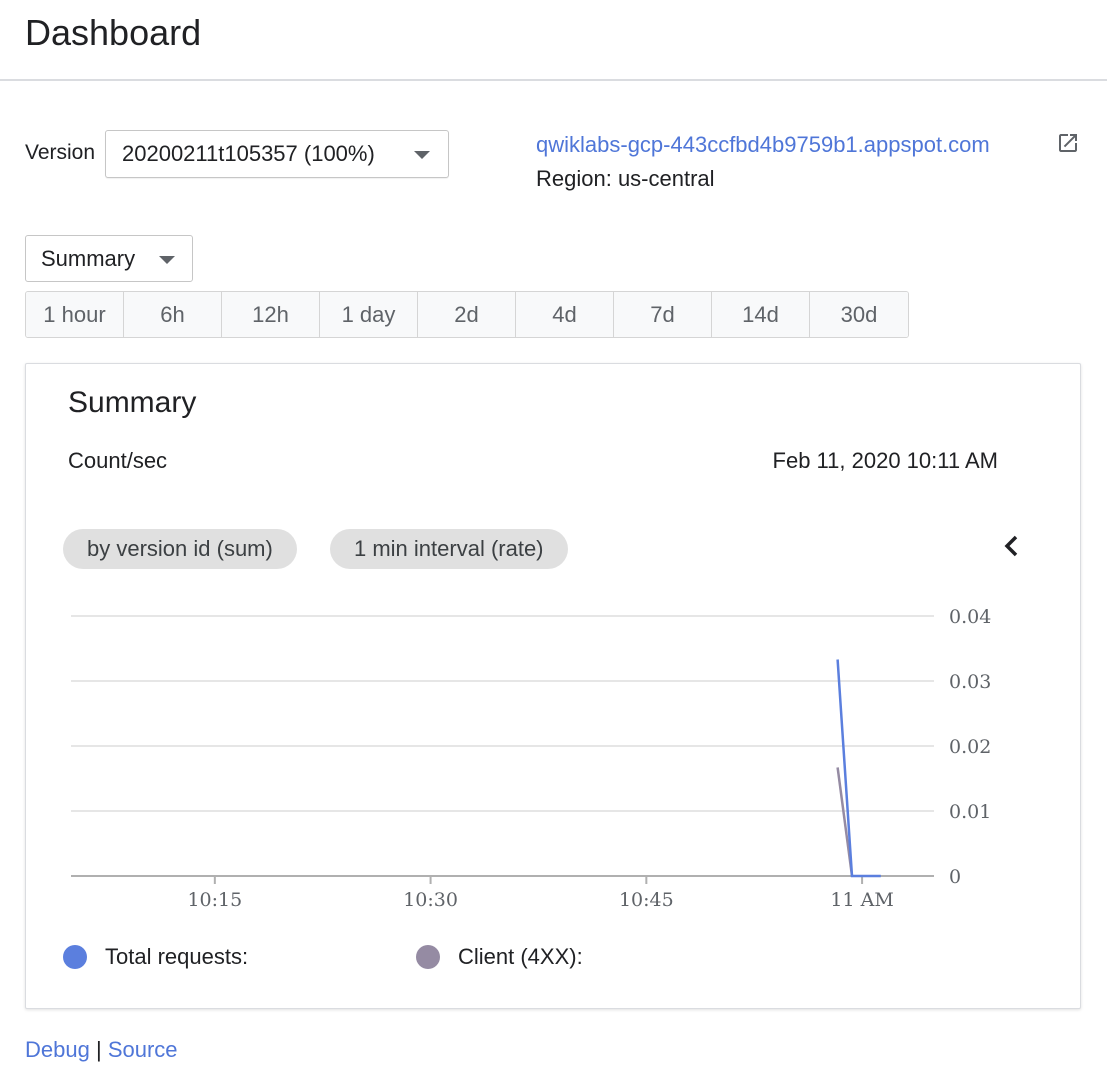 The width and height of the screenshot is (1107, 1077). I want to click on range-button-1-day: 1 day, so click(369, 314).